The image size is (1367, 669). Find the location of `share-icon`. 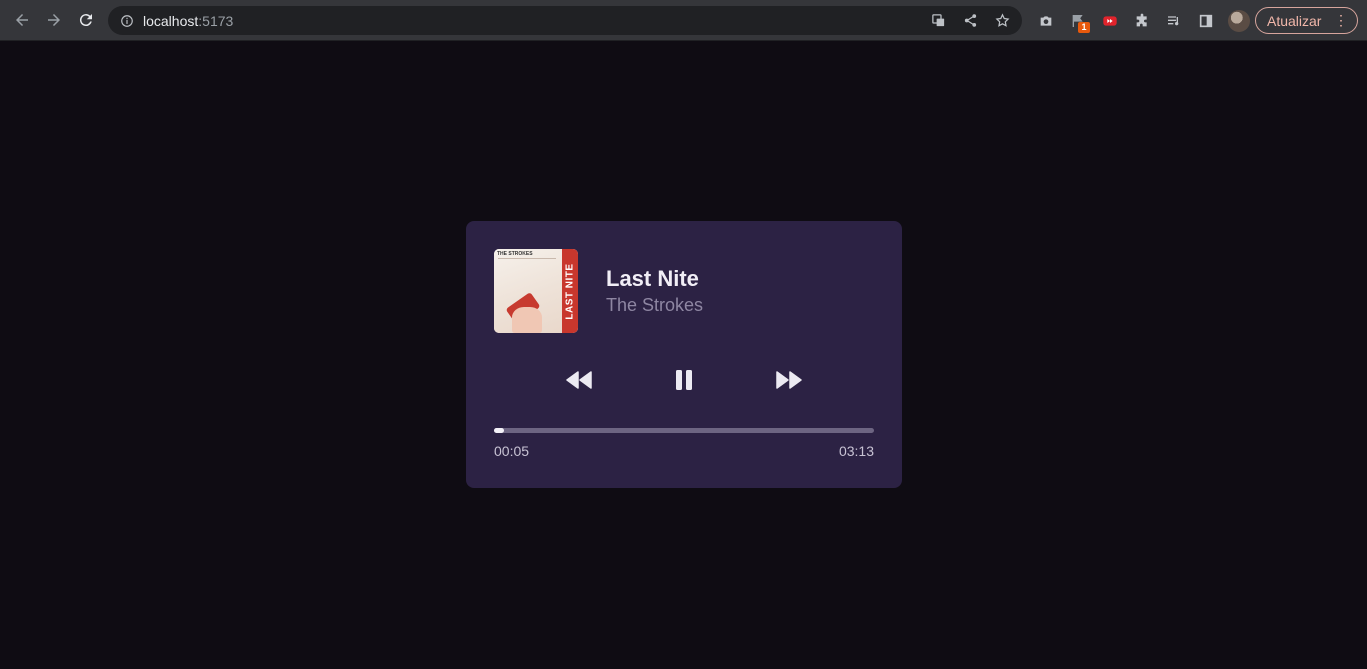

share-icon is located at coordinates (970, 20).